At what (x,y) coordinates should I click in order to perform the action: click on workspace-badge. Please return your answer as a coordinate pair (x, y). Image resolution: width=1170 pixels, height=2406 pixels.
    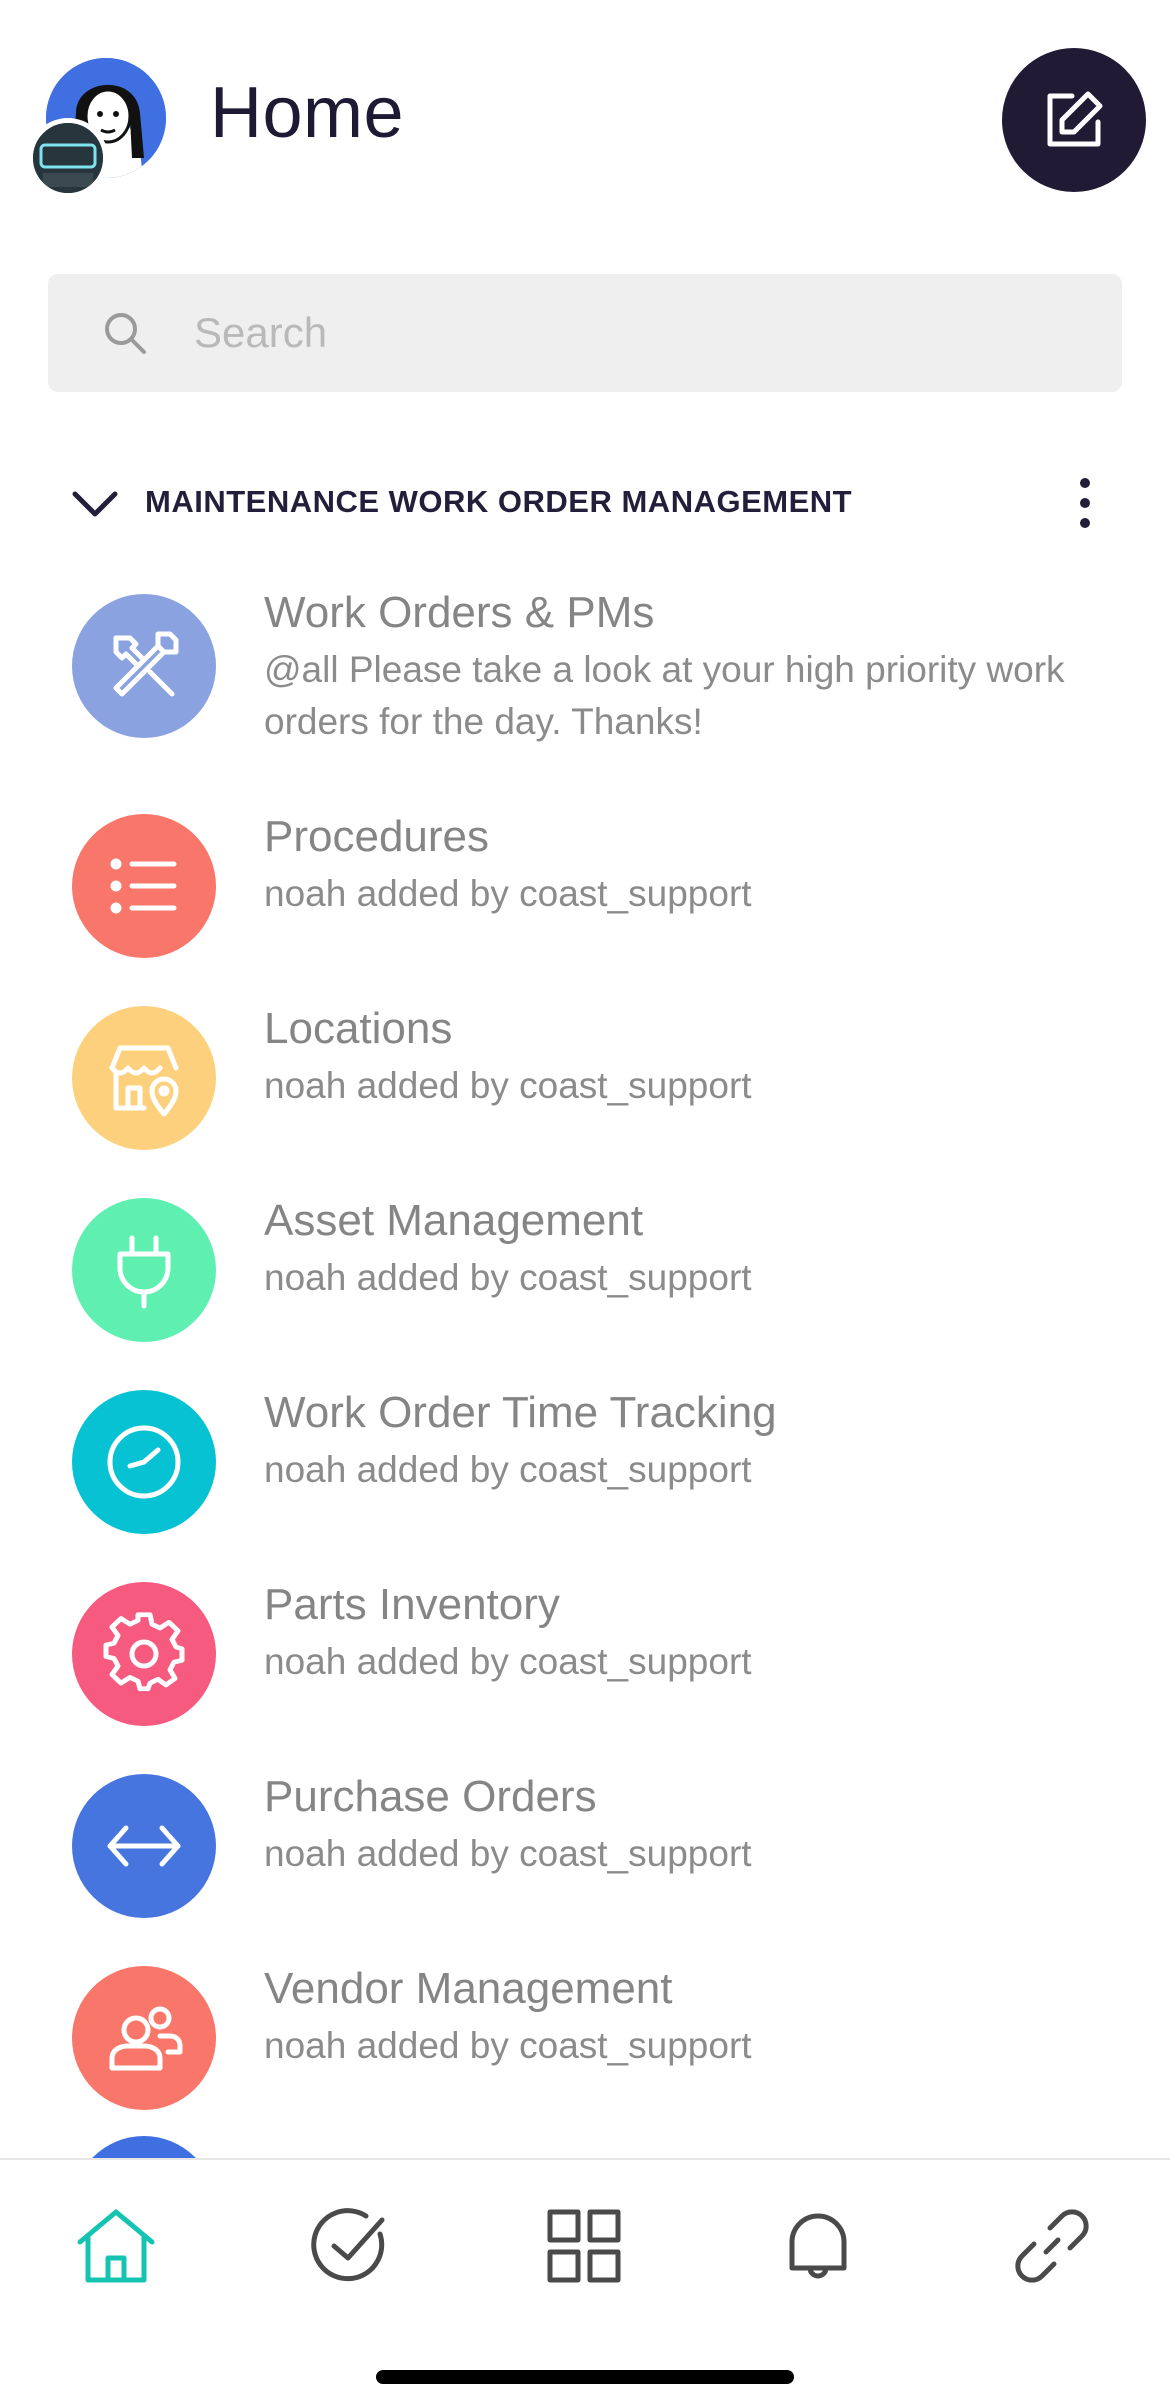
    Looking at the image, I should click on (68, 158).